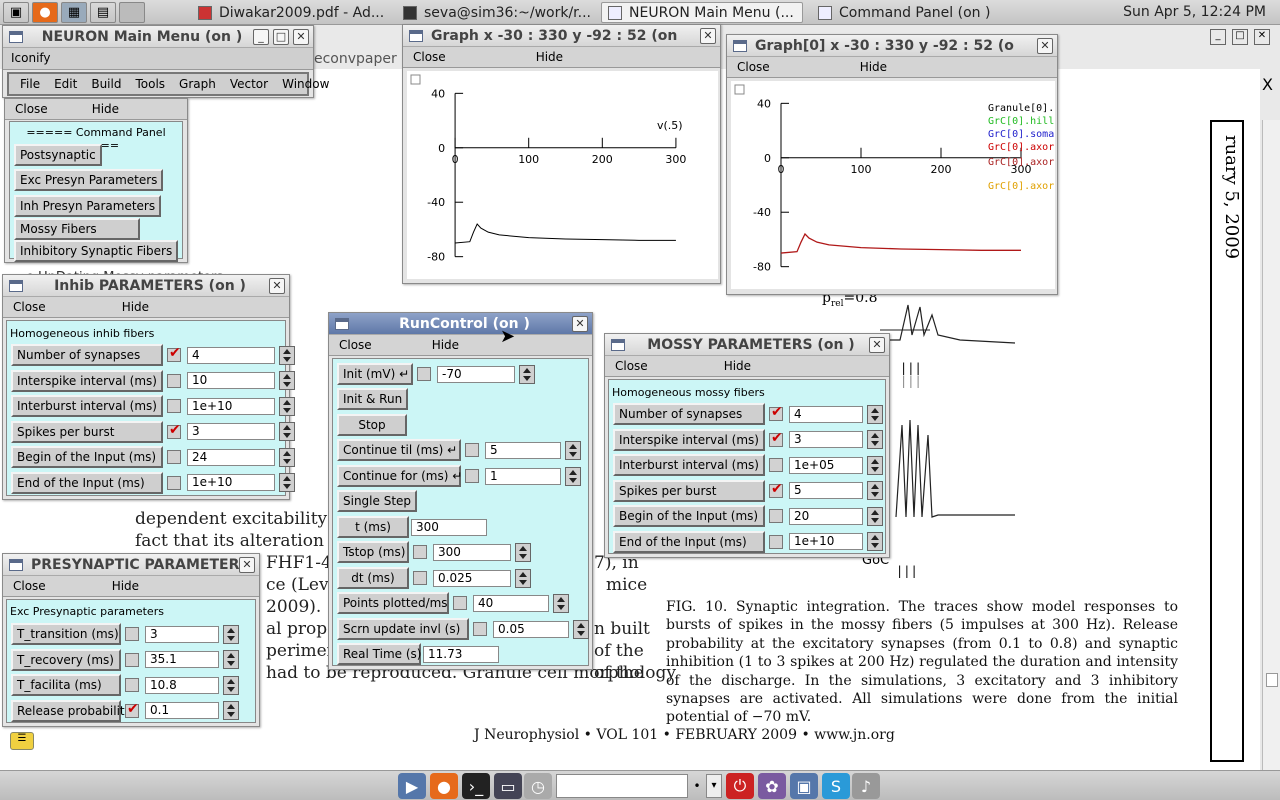  What do you see at coordinates (231, 355) in the screenshot?
I see `inhib-param-field: 4` at bounding box center [231, 355].